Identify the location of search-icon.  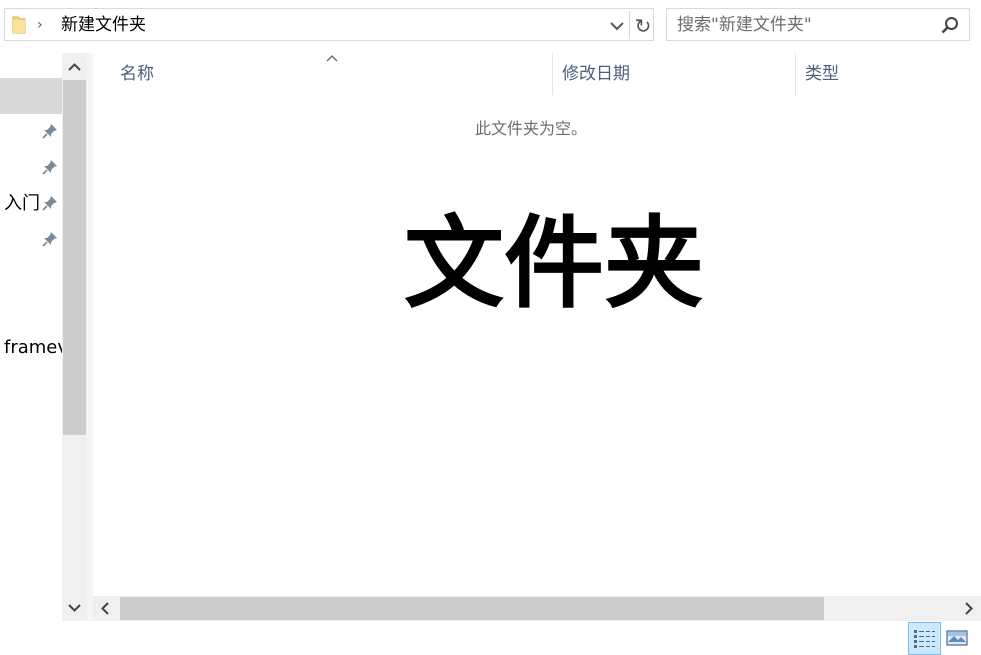
(950, 25).